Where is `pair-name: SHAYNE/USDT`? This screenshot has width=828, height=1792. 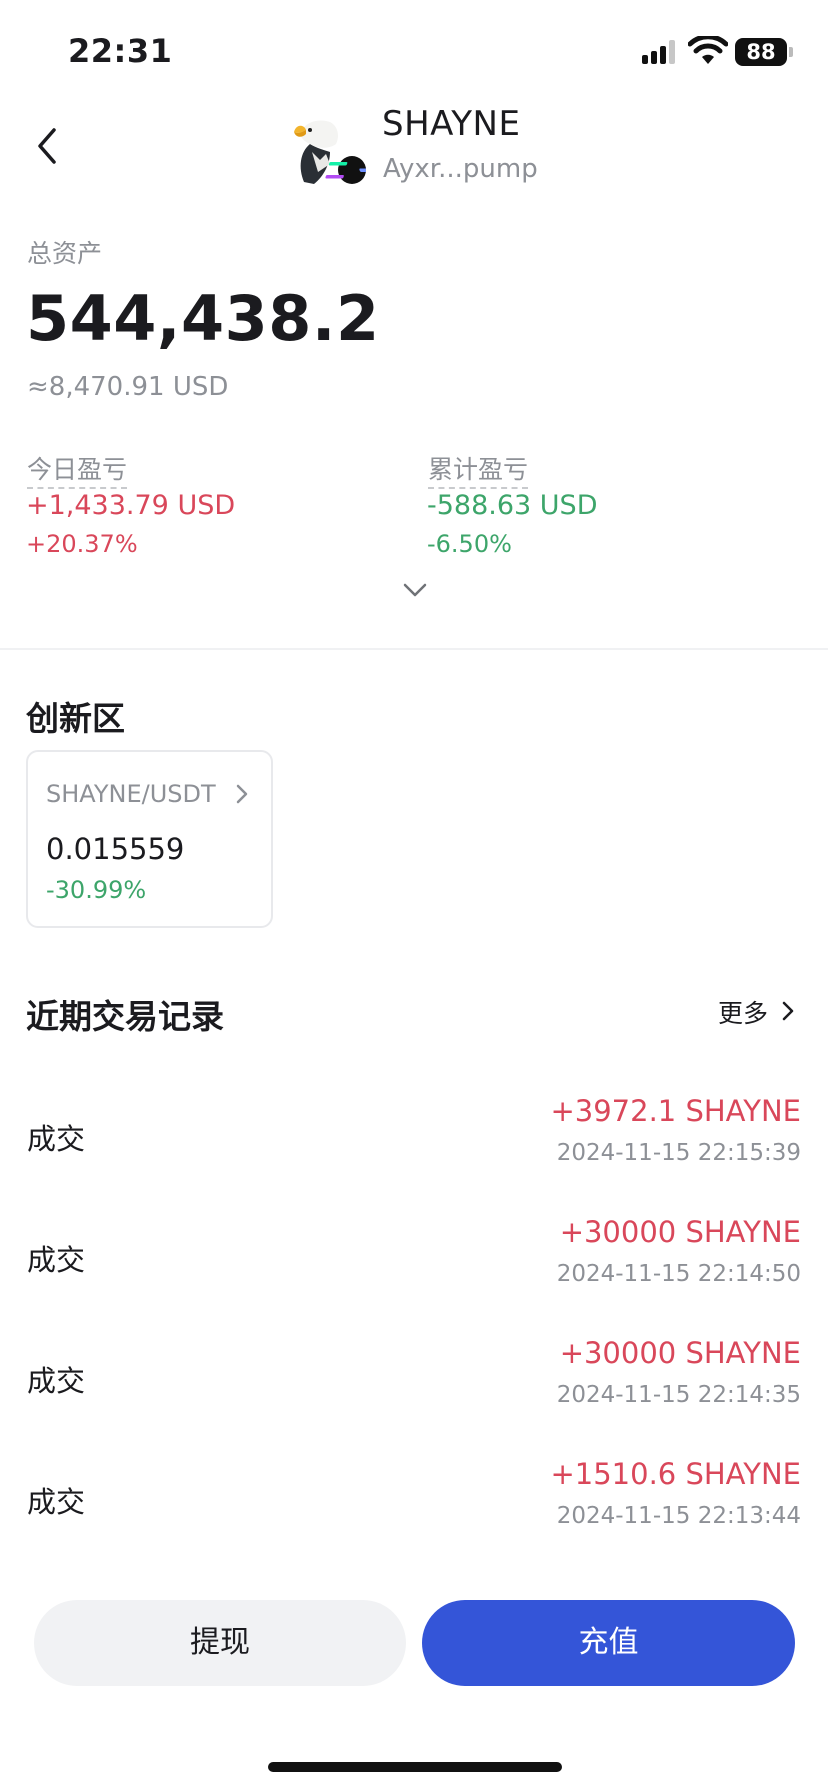 pair-name: SHAYNE/USDT is located at coordinates (131, 794).